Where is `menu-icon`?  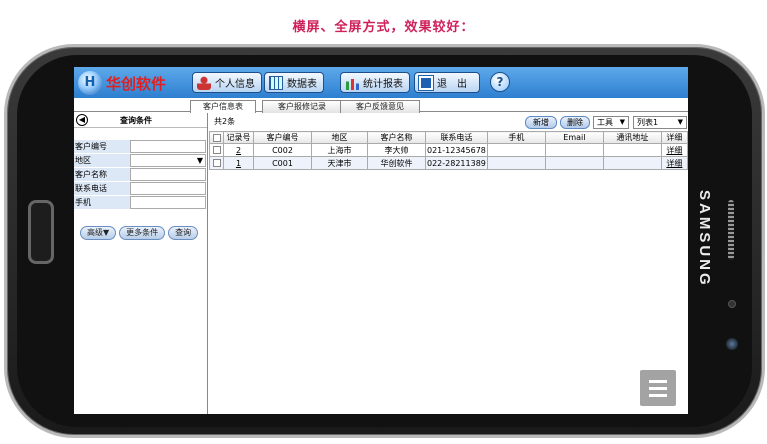 menu-icon is located at coordinates (658, 388).